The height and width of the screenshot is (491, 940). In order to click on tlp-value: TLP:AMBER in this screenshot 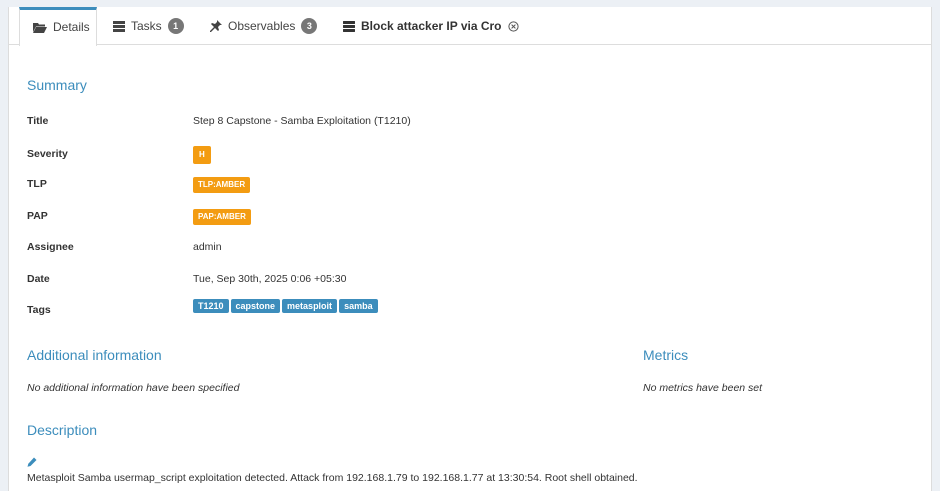, I will do `click(222, 185)`.